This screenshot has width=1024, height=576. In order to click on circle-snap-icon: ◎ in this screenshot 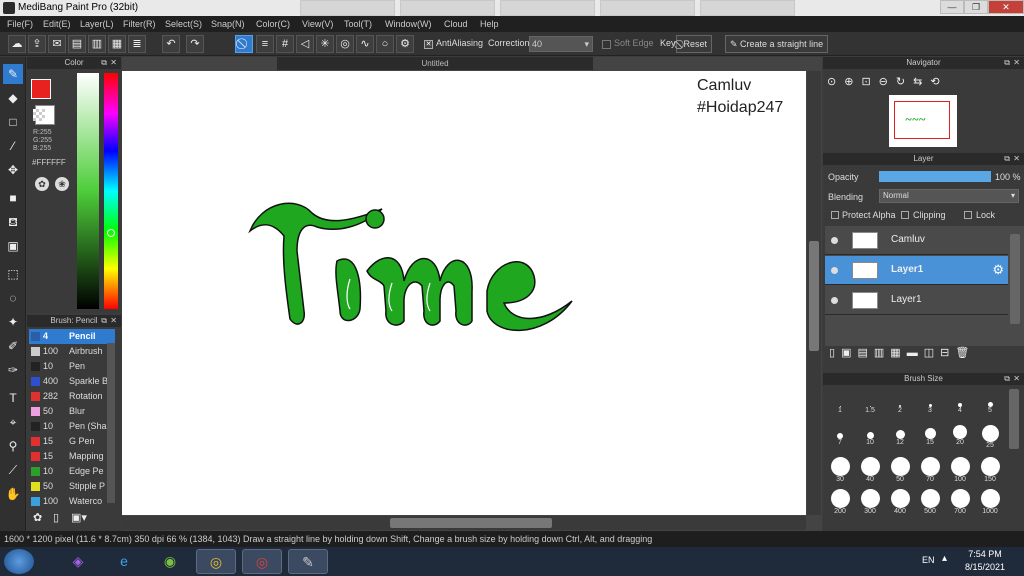, I will do `click(345, 44)`.